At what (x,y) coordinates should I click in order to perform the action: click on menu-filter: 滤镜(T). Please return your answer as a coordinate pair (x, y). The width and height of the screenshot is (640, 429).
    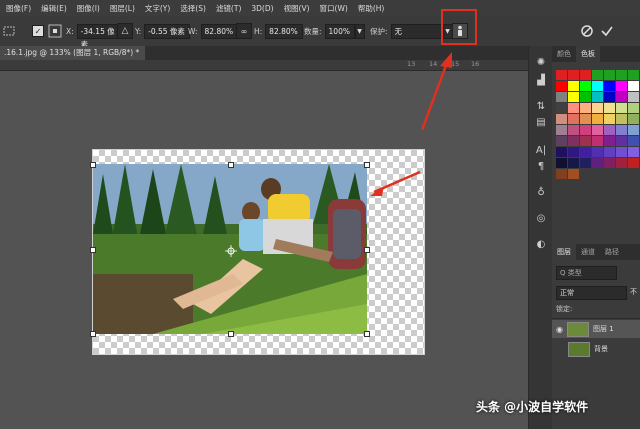
    Looking at the image, I should click on (228, 8).